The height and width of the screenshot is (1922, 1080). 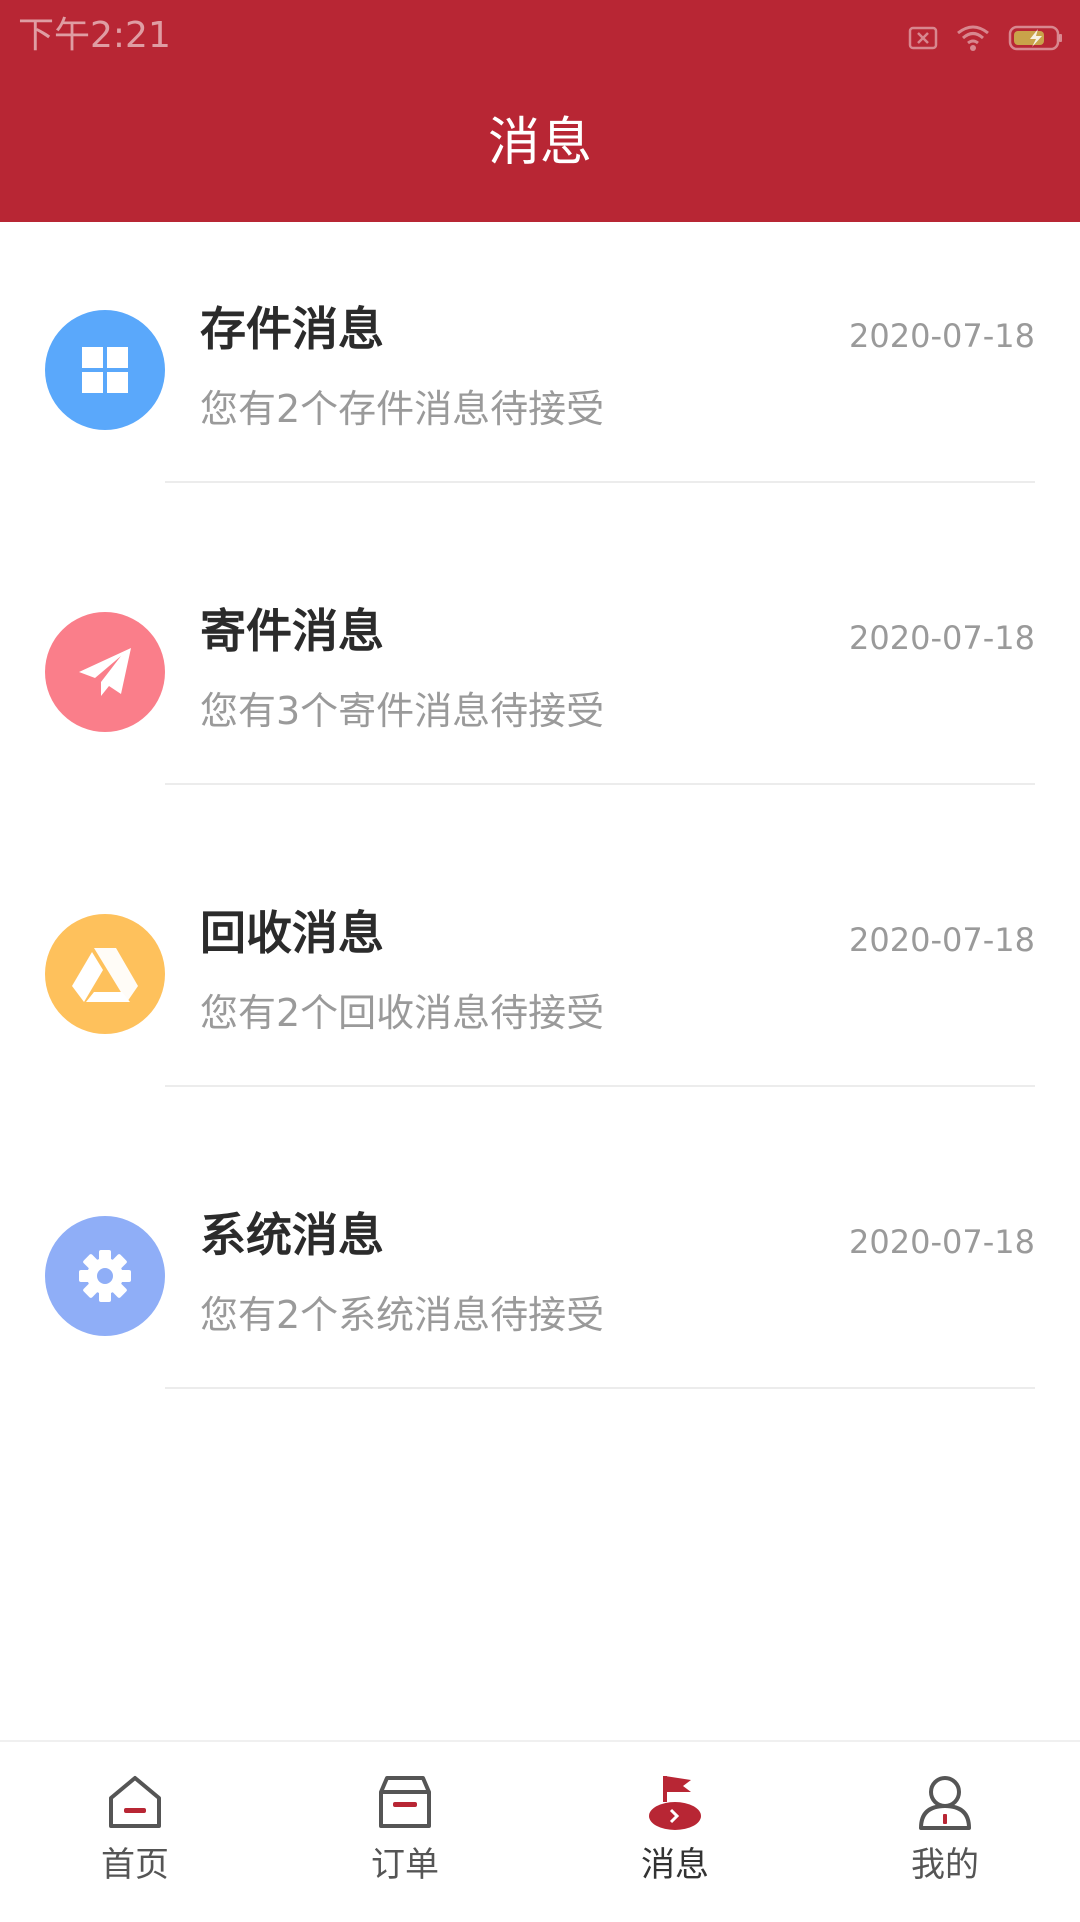 I want to click on message-flag-icon, so click(x=675, y=1802).